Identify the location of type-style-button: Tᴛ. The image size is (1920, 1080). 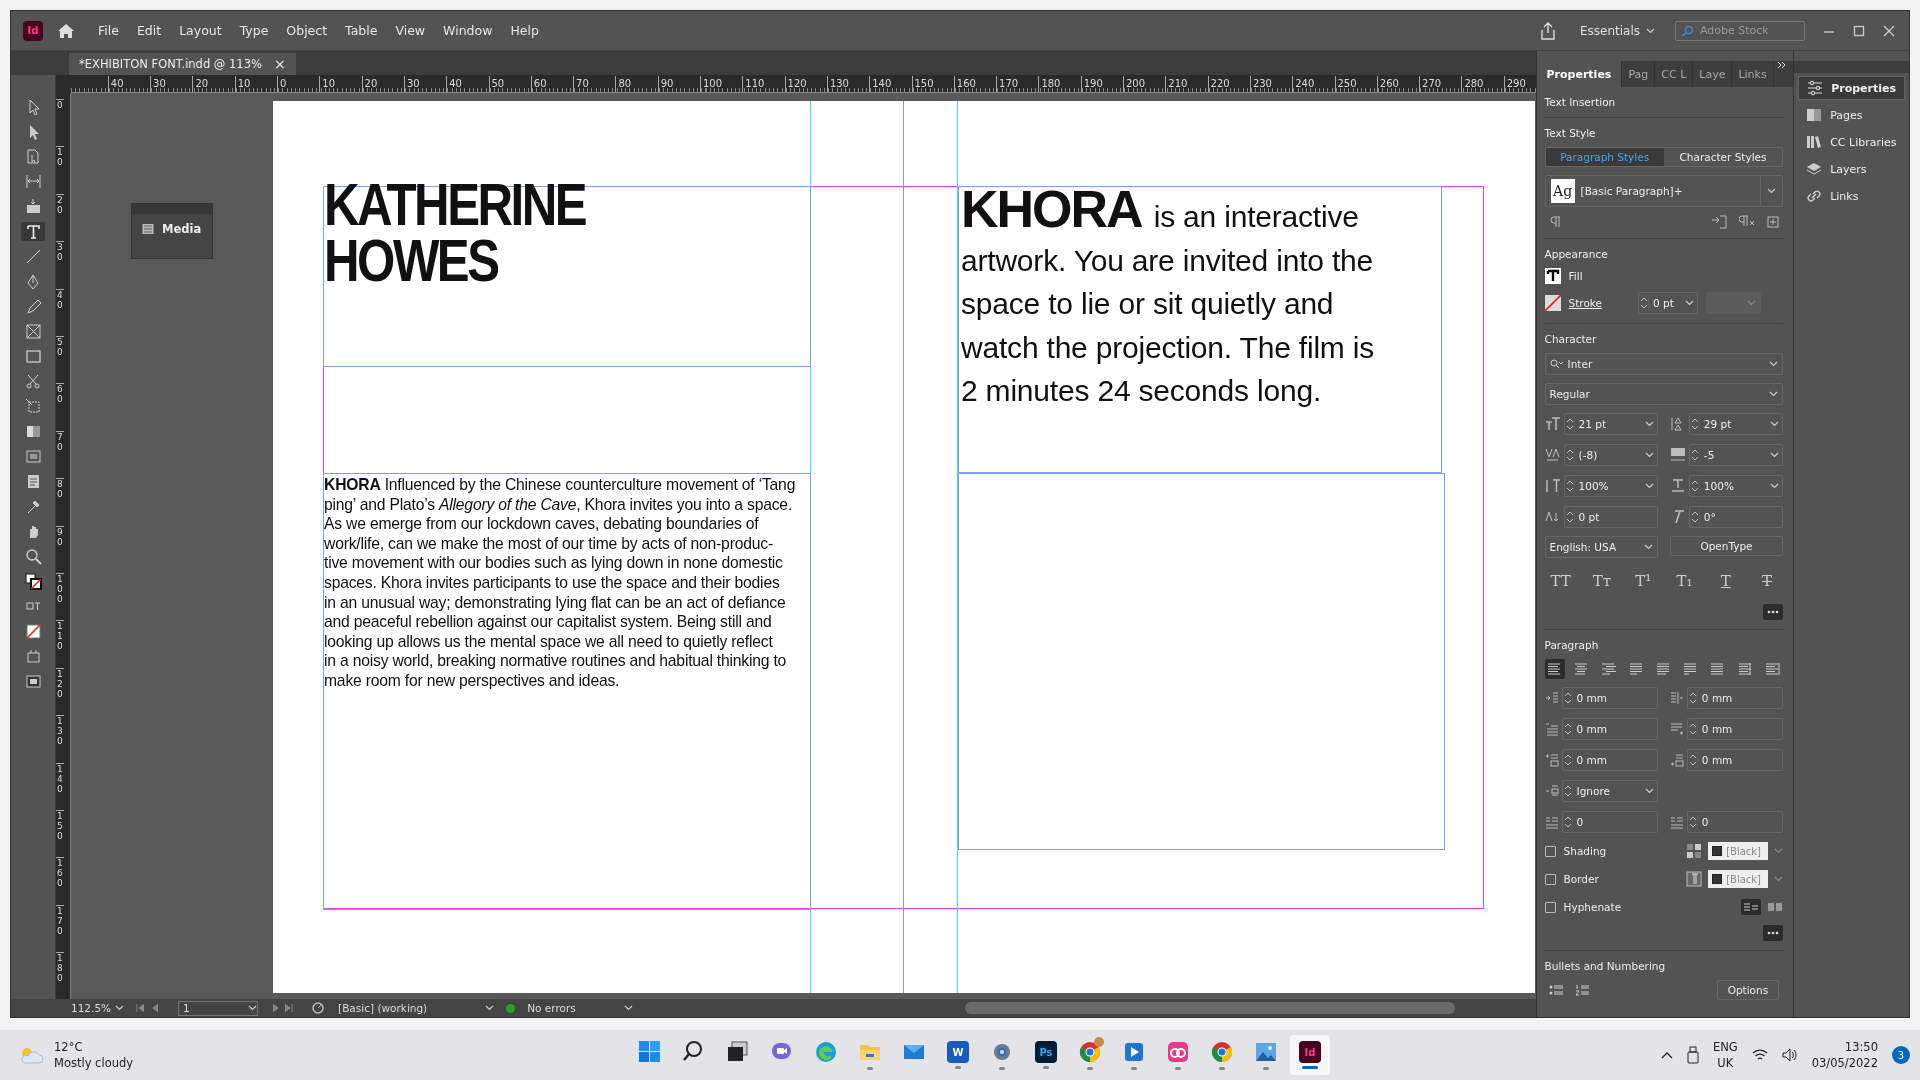
(1601, 581).